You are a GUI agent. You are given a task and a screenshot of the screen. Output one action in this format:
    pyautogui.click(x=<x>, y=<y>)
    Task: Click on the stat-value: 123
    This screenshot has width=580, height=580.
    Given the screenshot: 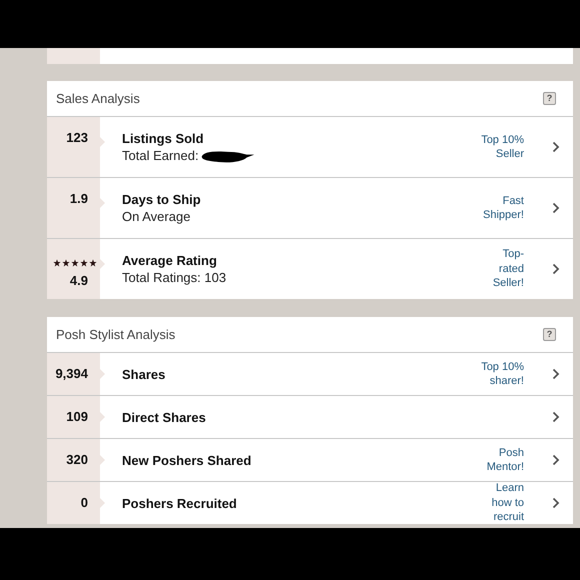 What is the action you would take?
    pyautogui.click(x=77, y=138)
    